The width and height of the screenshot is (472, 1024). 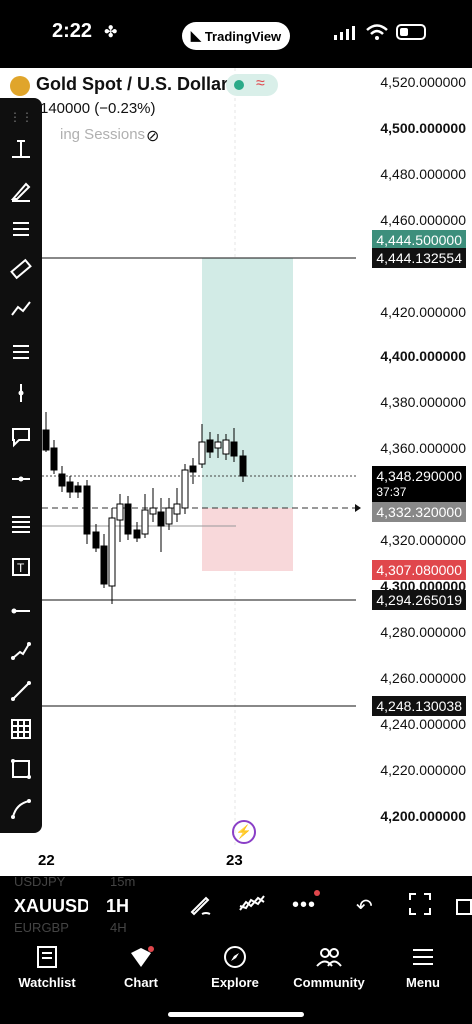 I want to click on drag-handle-icon: ⋮⋮, so click(x=21, y=117).